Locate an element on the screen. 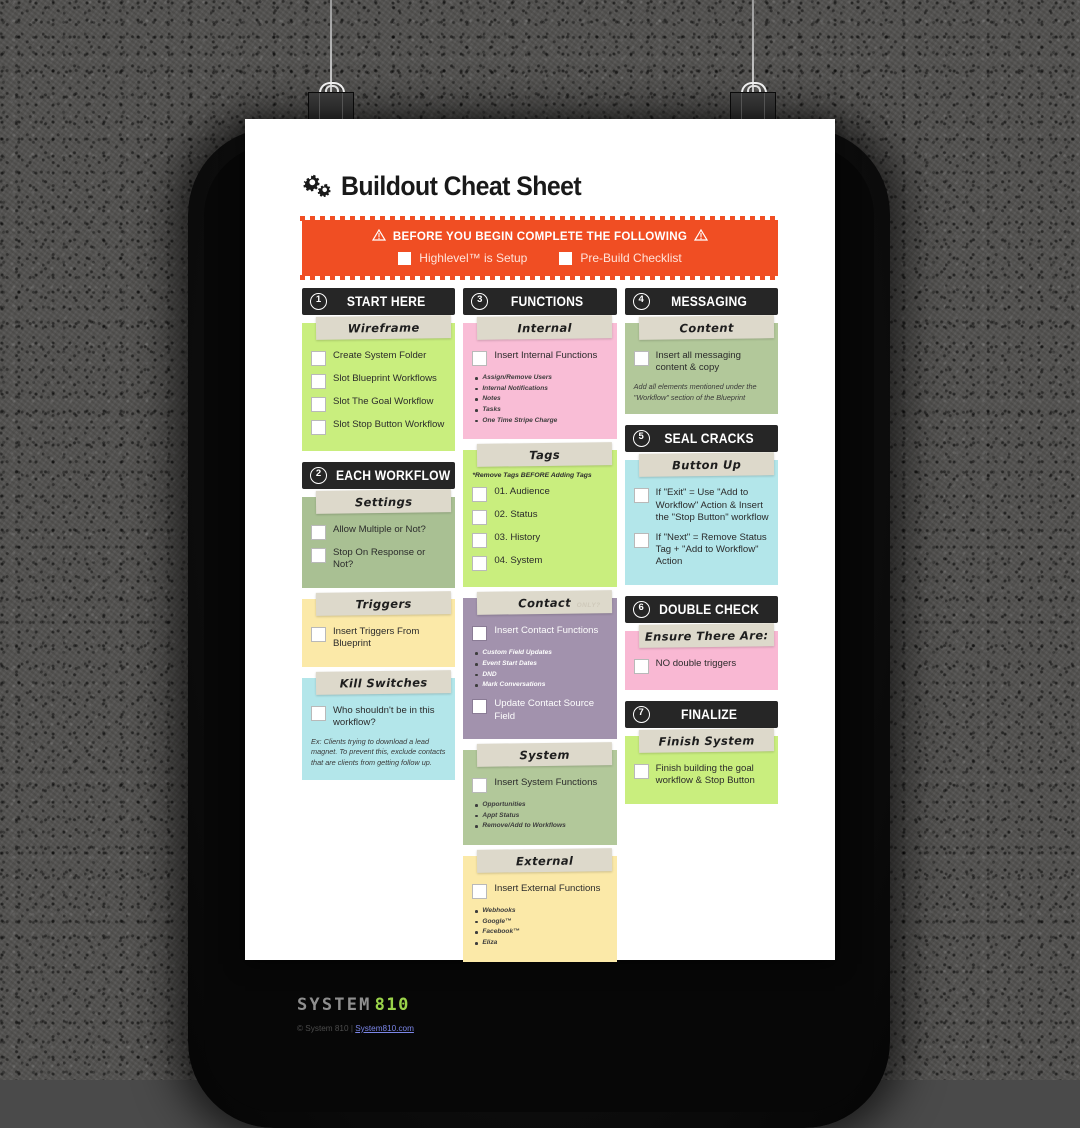  logo-number: 810 is located at coordinates (392, 1004).